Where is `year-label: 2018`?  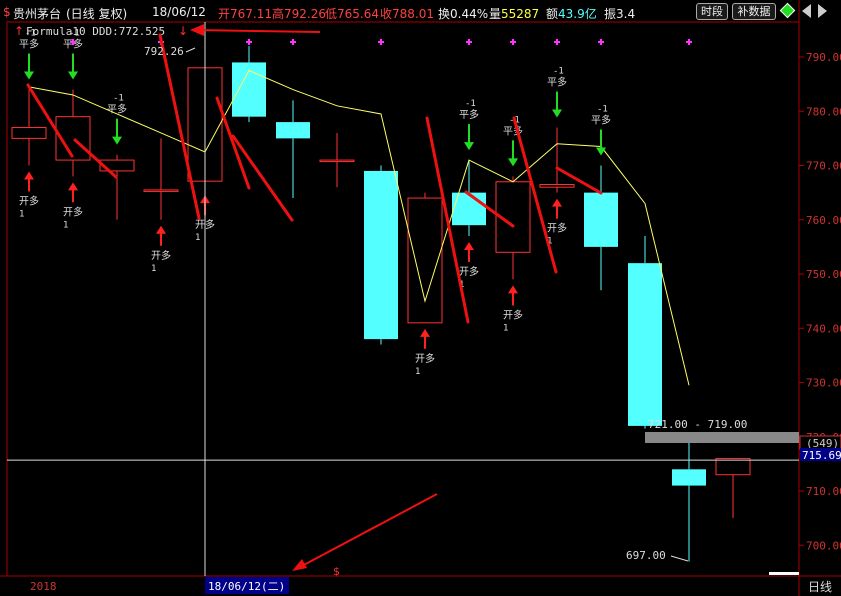 year-label: 2018 is located at coordinates (43, 586).